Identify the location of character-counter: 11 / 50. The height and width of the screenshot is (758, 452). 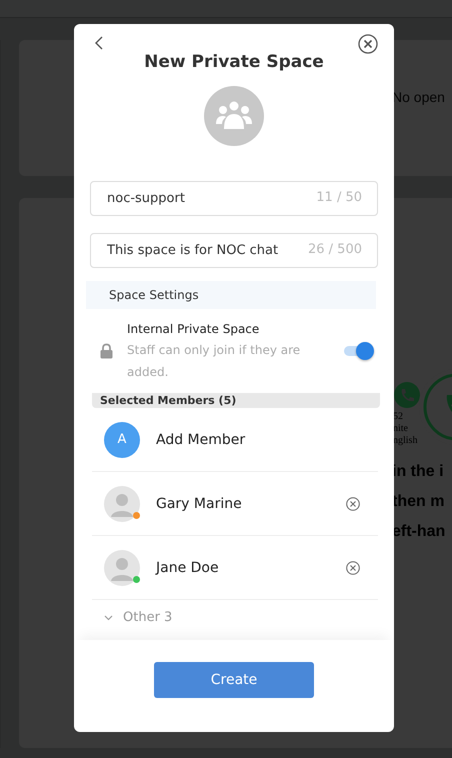
(339, 197).